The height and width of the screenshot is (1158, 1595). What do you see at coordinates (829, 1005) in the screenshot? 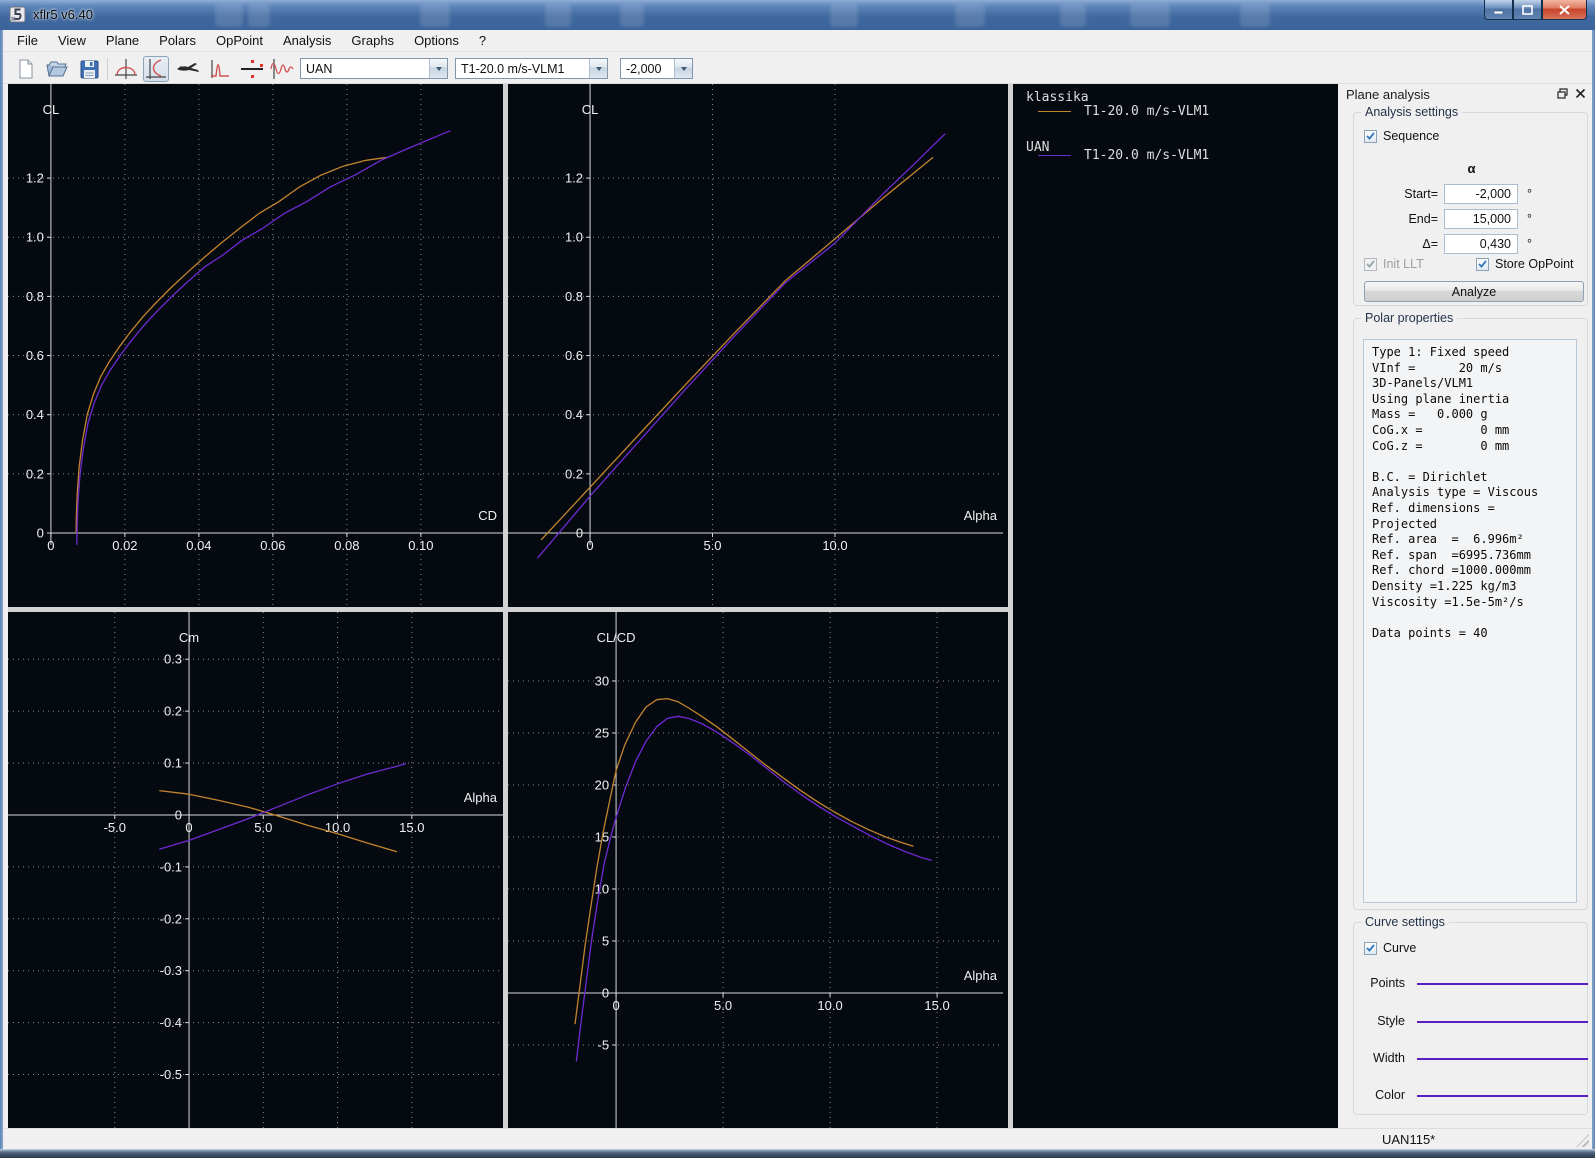
I see `svg-text: 10.0` at bounding box center [829, 1005].